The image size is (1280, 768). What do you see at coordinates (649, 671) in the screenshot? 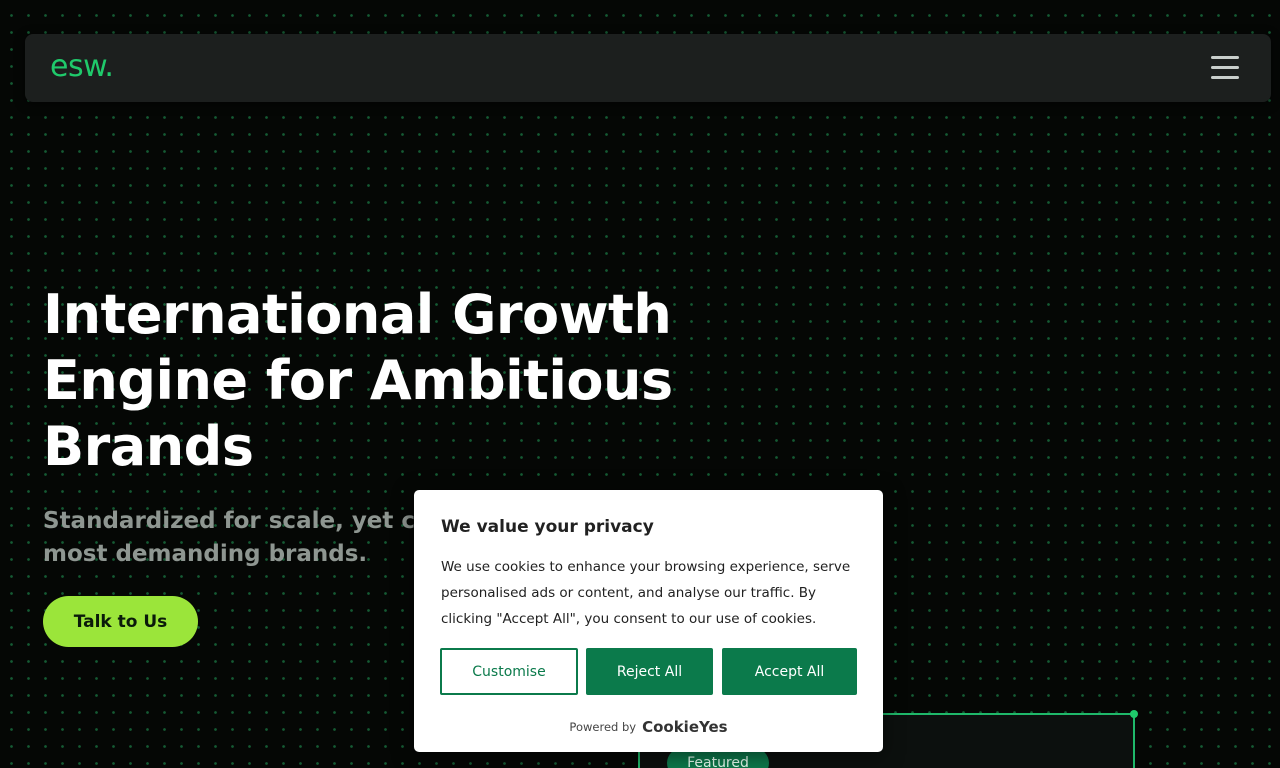
I see `reject-all-button: Reject All` at bounding box center [649, 671].